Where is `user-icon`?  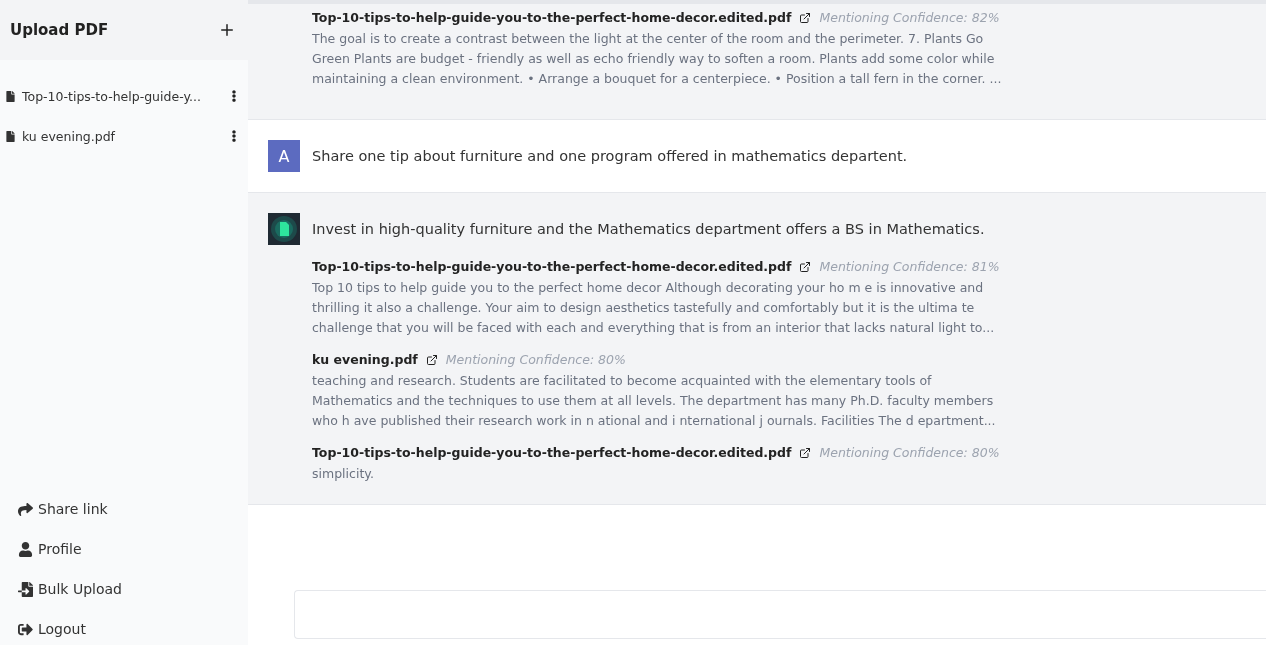
user-icon is located at coordinates (25, 549).